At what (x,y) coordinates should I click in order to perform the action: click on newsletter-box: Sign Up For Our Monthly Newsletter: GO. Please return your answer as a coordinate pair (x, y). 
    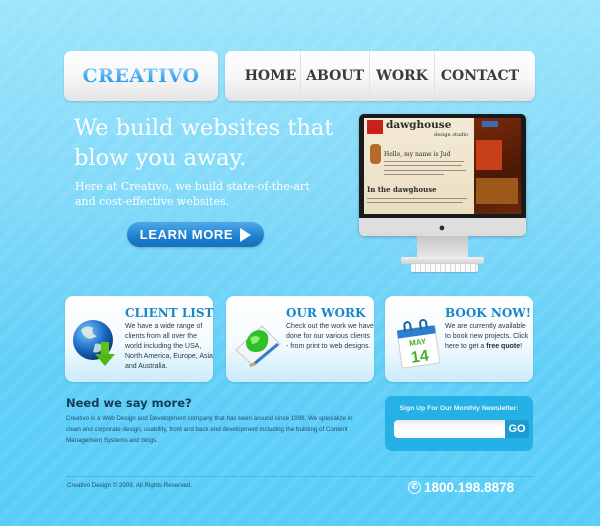
    Looking at the image, I should click on (459, 423).